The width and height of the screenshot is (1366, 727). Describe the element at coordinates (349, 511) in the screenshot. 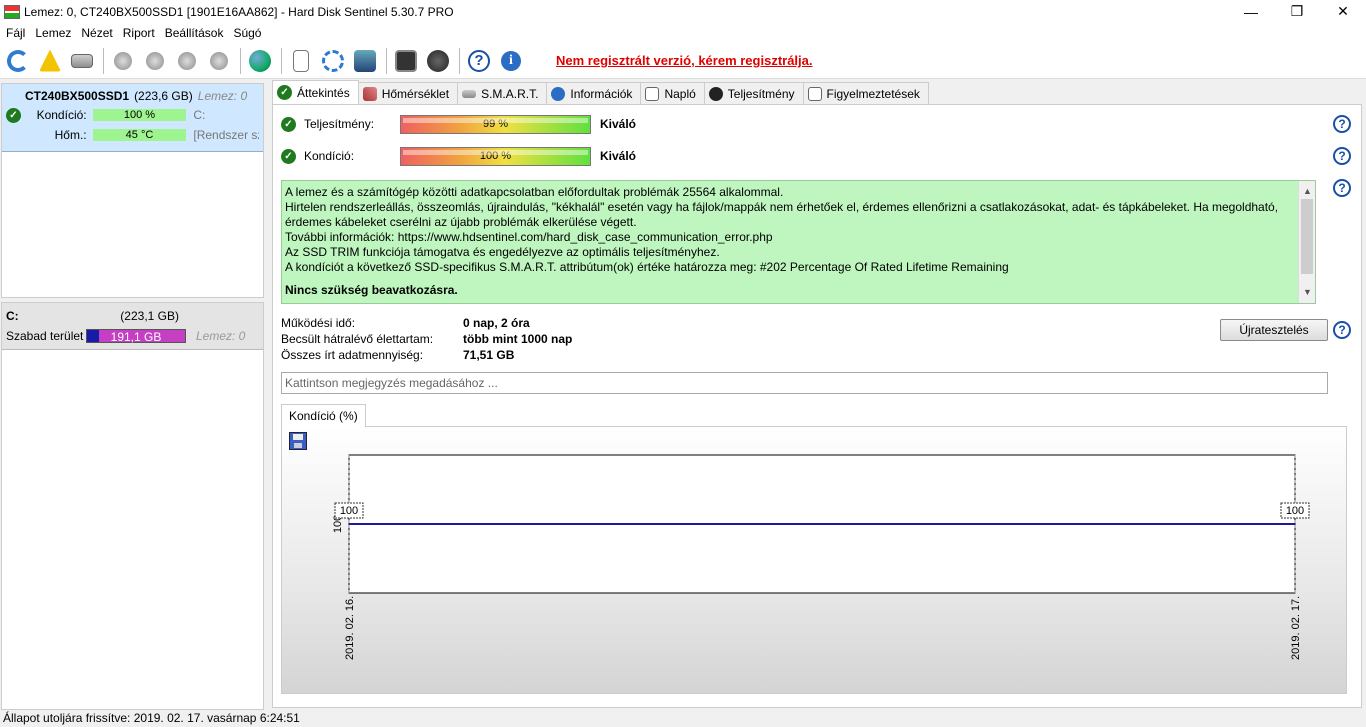

I see `data-label: 100` at that location.